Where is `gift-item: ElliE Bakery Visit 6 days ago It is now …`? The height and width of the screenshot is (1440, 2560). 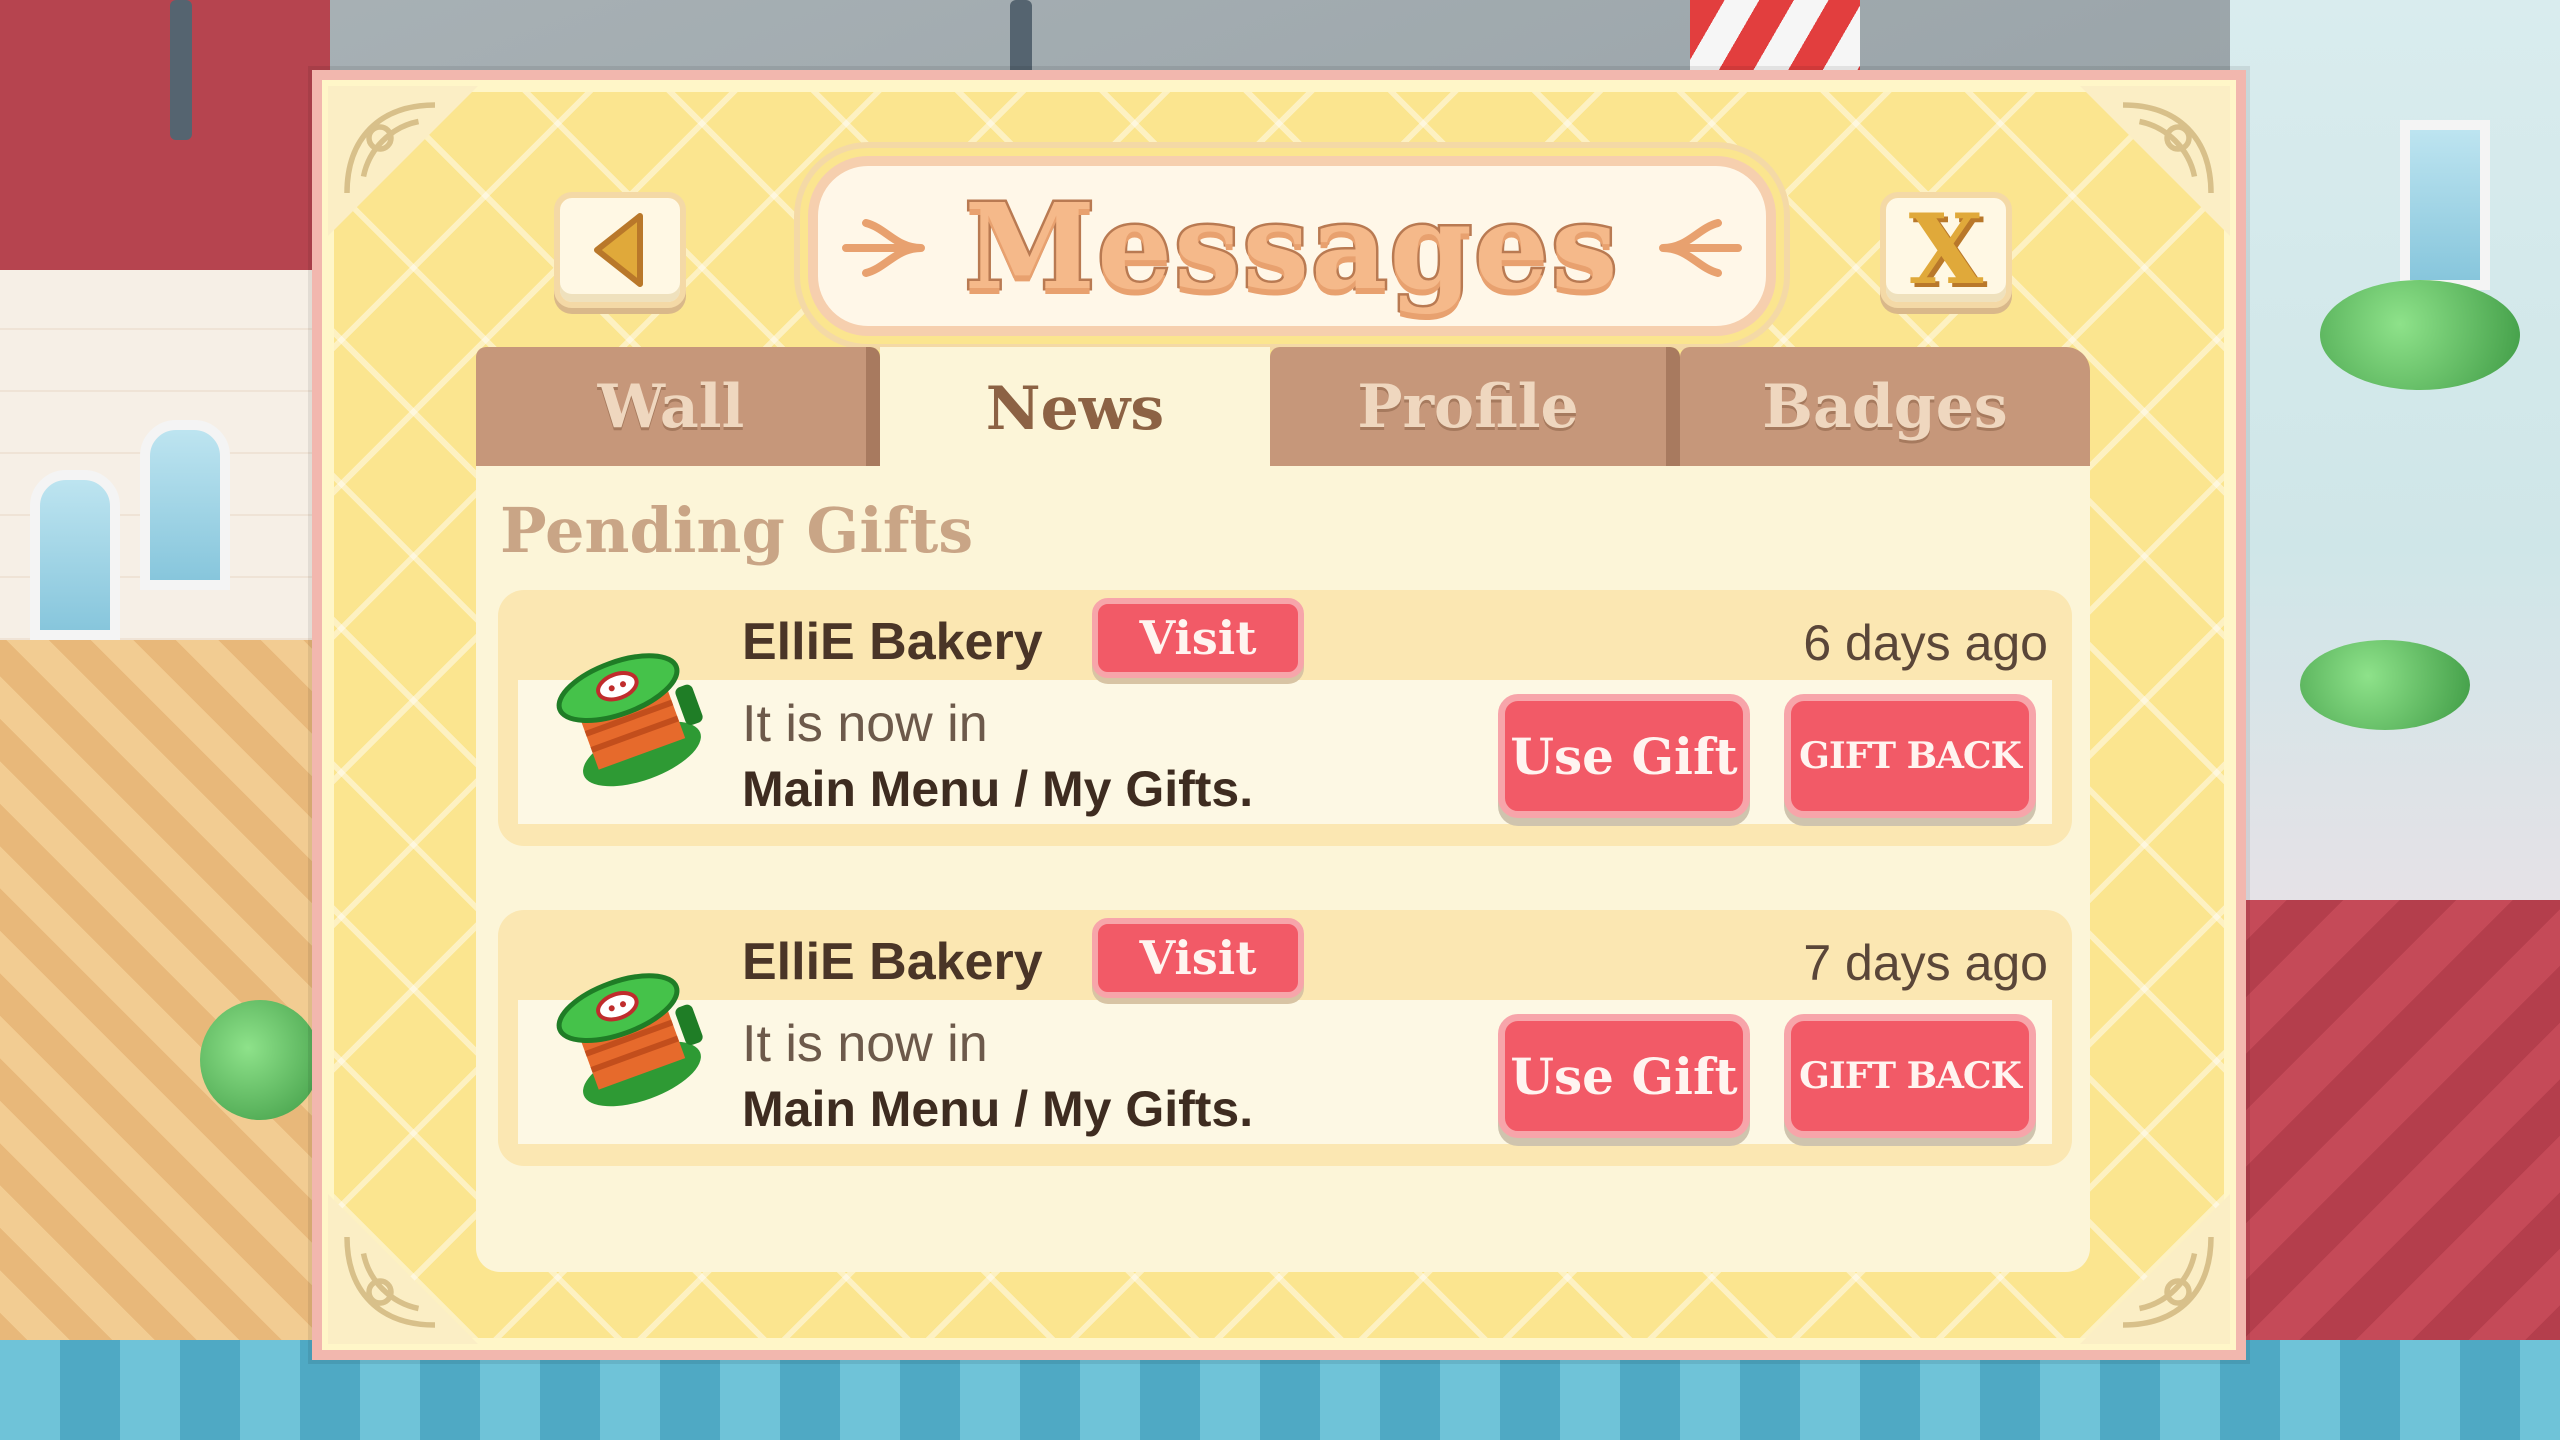
gift-item: ElliE Bakery Visit 6 days ago It is now … is located at coordinates (1285, 718).